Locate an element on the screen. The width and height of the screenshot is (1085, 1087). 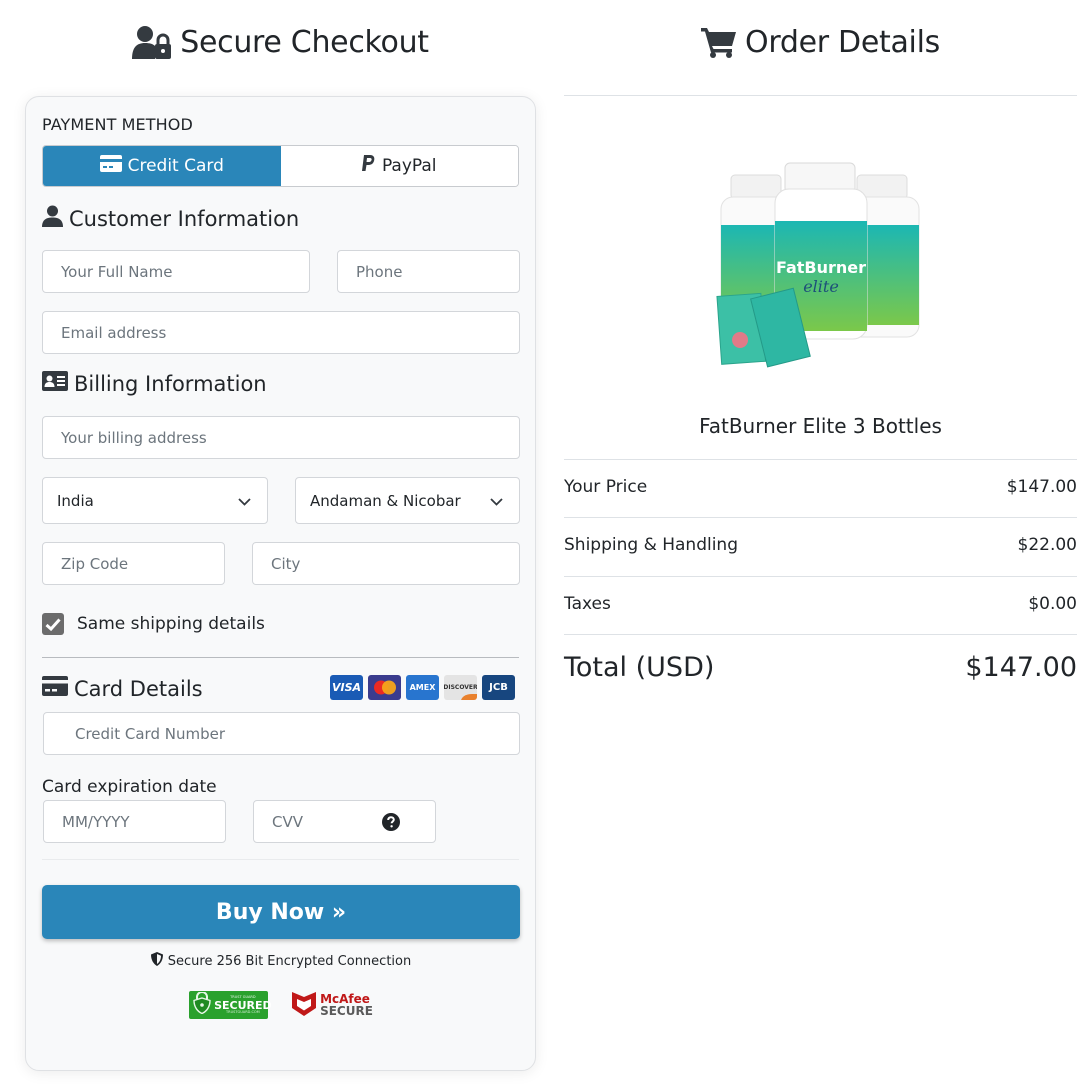
trust-guard-main-text: SECURED is located at coordinates (243, 1005).